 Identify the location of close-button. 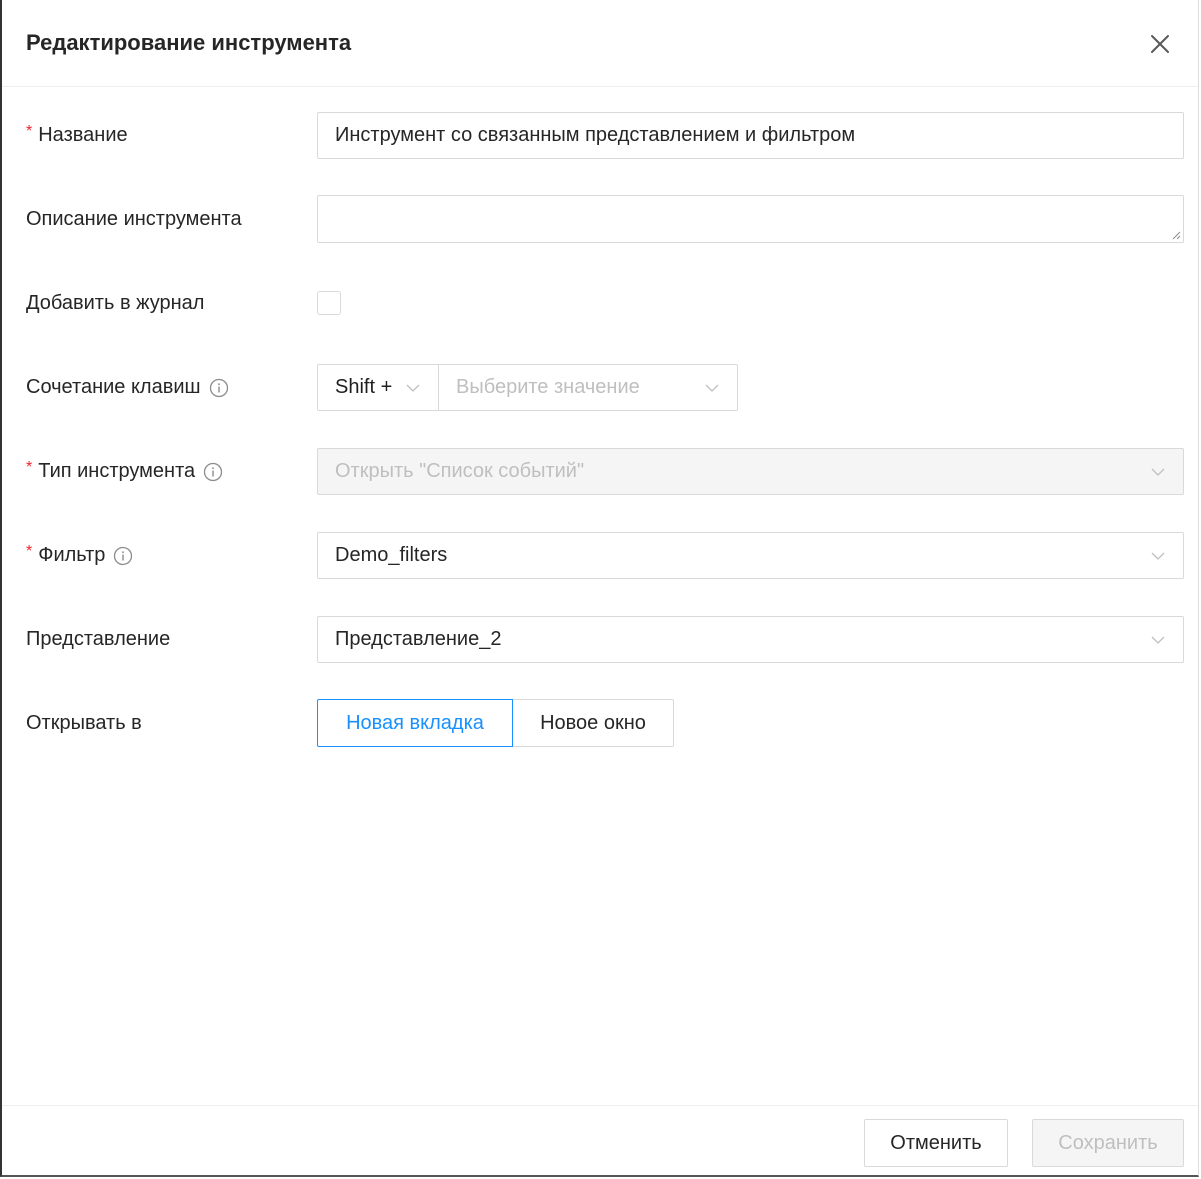
(1160, 44).